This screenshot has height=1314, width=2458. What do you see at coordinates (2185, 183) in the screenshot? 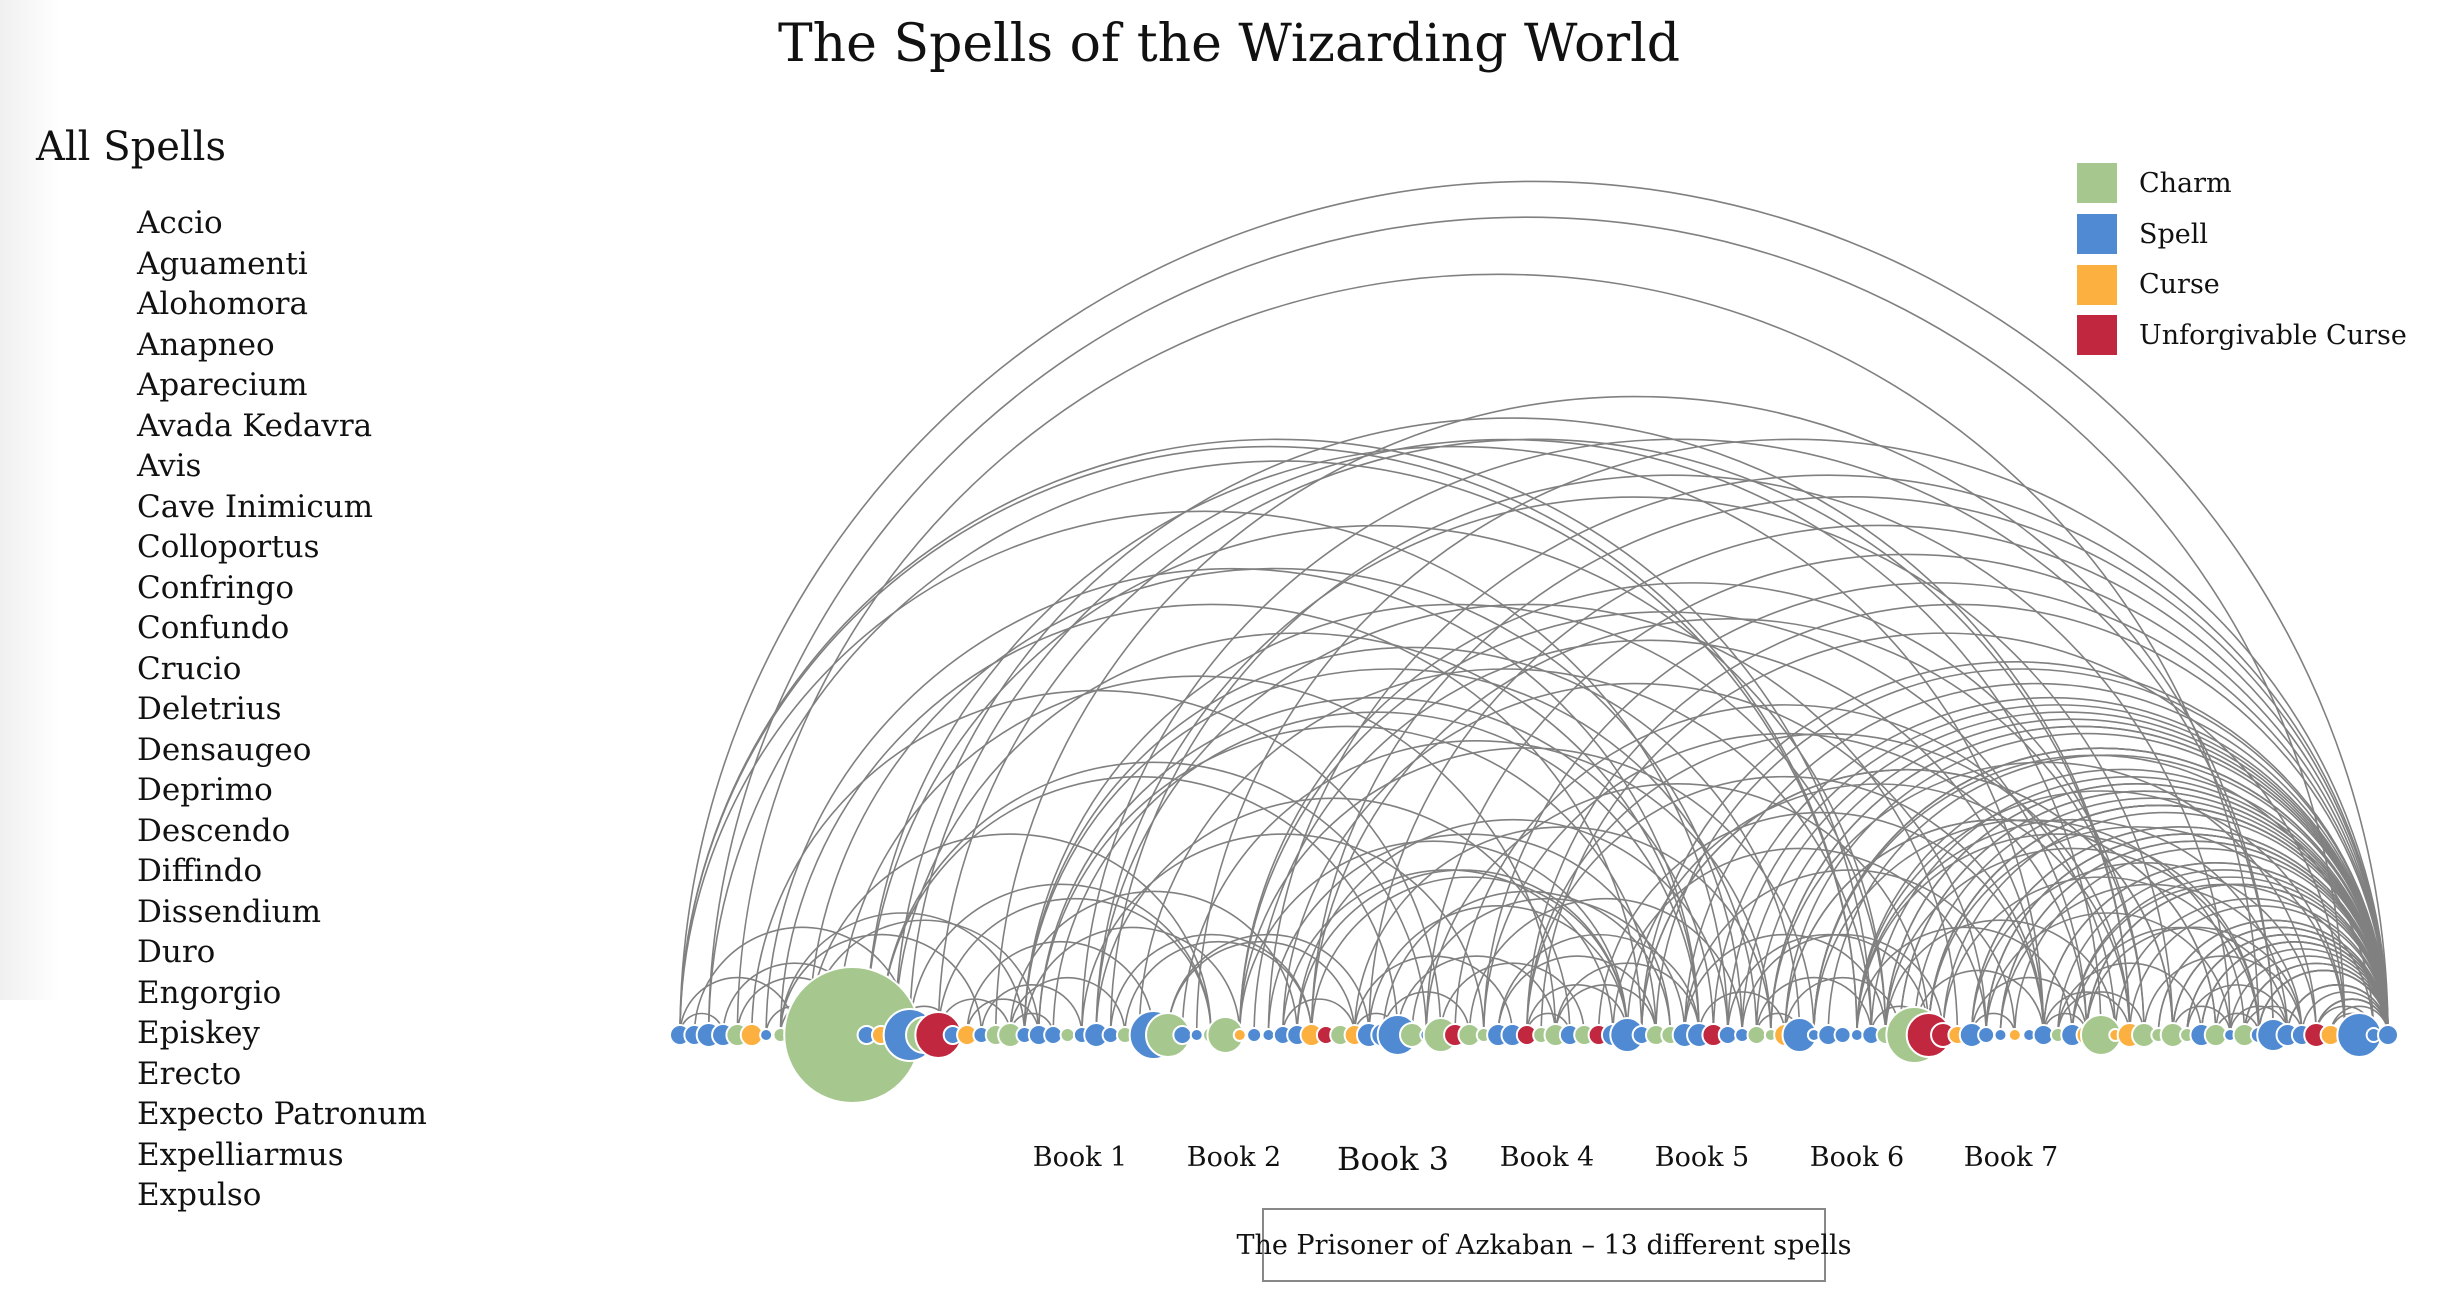
I see `legend-label: Charm` at bounding box center [2185, 183].